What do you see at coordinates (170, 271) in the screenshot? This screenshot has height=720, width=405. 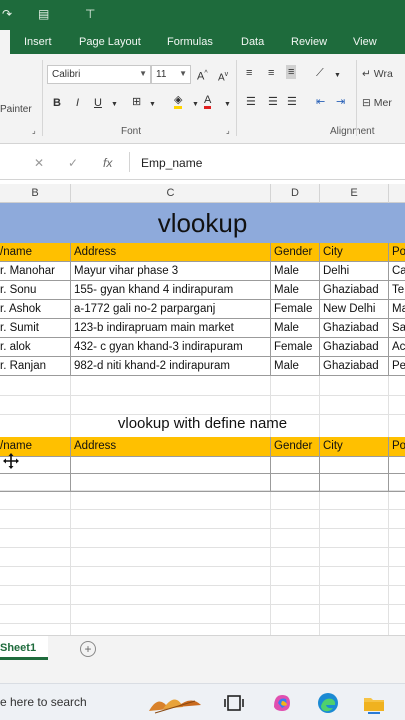 I see `table-cell: Mayur vihar phase 3` at bounding box center [170, 271].